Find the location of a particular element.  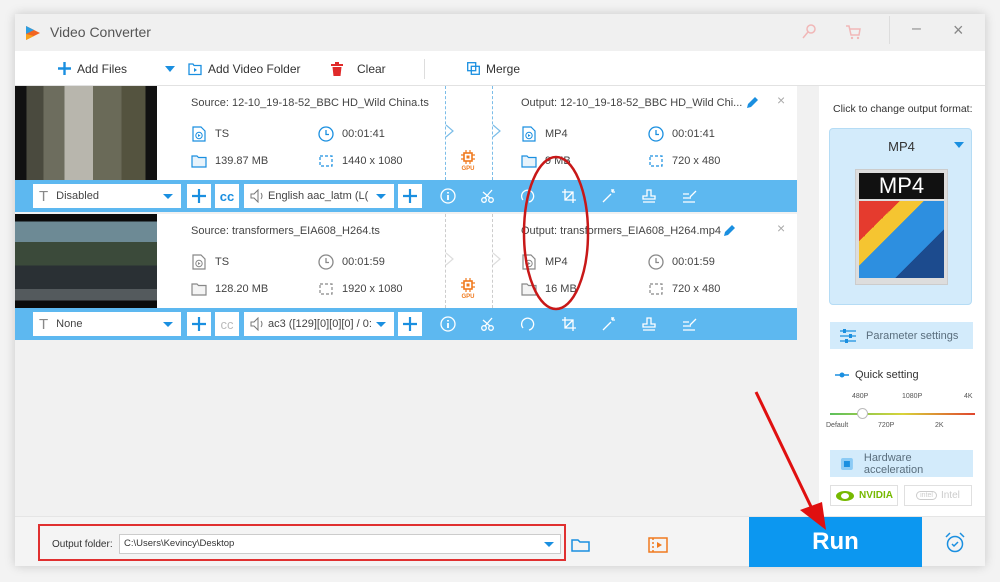

merge-button: Merge is located at coordinates (493, 68).